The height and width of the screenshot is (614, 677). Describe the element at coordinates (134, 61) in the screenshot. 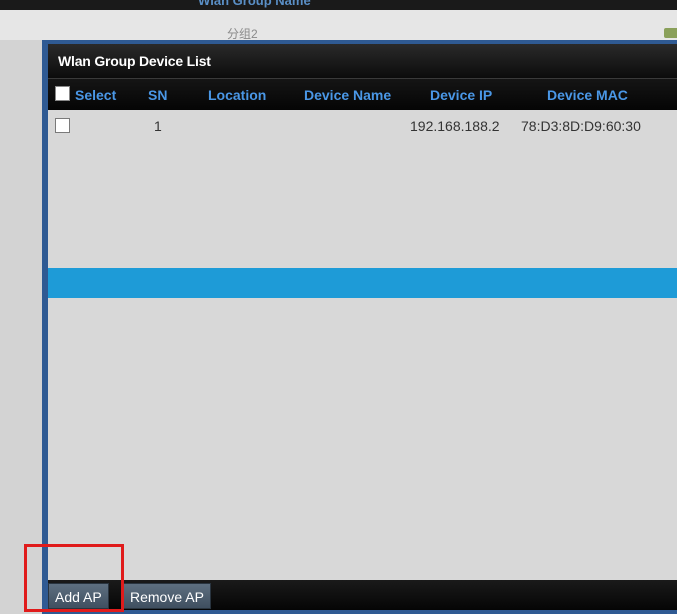

I see `dialog-title: Wlan Group Device List` at that location.